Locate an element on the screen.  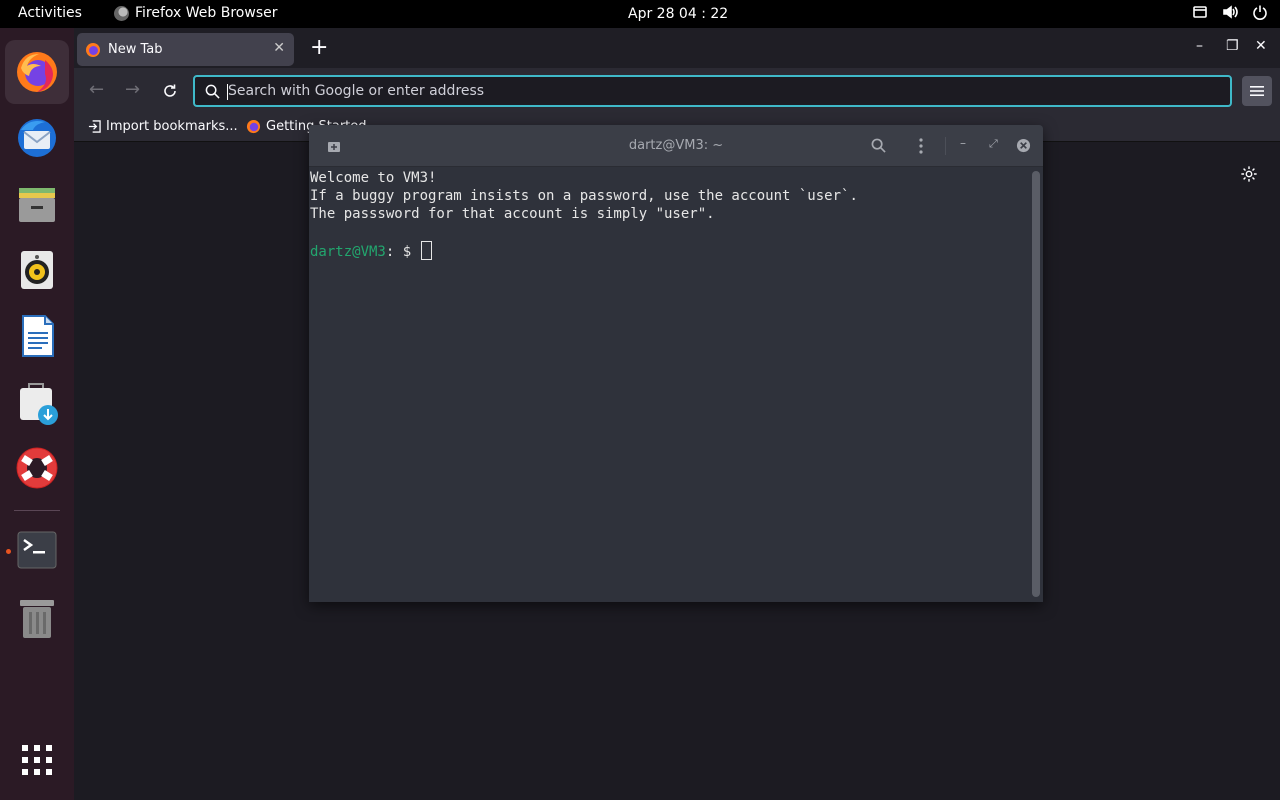
url-placeholder: Search with Google or enter address is located at coordinates (356, 91).